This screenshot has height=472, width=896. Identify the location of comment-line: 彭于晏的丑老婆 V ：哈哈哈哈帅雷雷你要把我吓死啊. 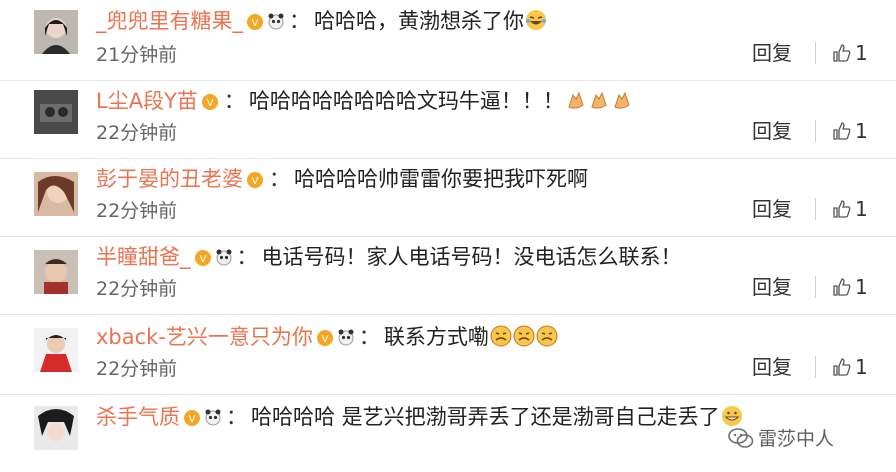
(342, 179).